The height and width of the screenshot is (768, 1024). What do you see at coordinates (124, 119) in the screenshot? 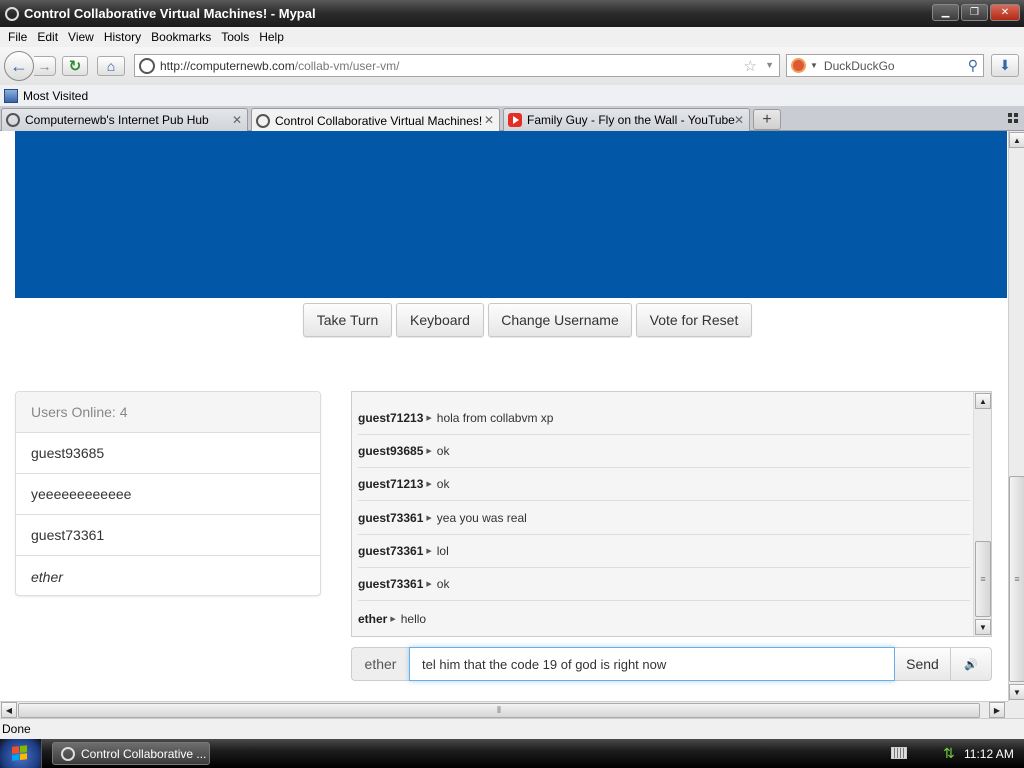
I see `tab-internet-pub-hub: Computernewb's Internet Pub Hub ✕` at bounding box center [124, 119].